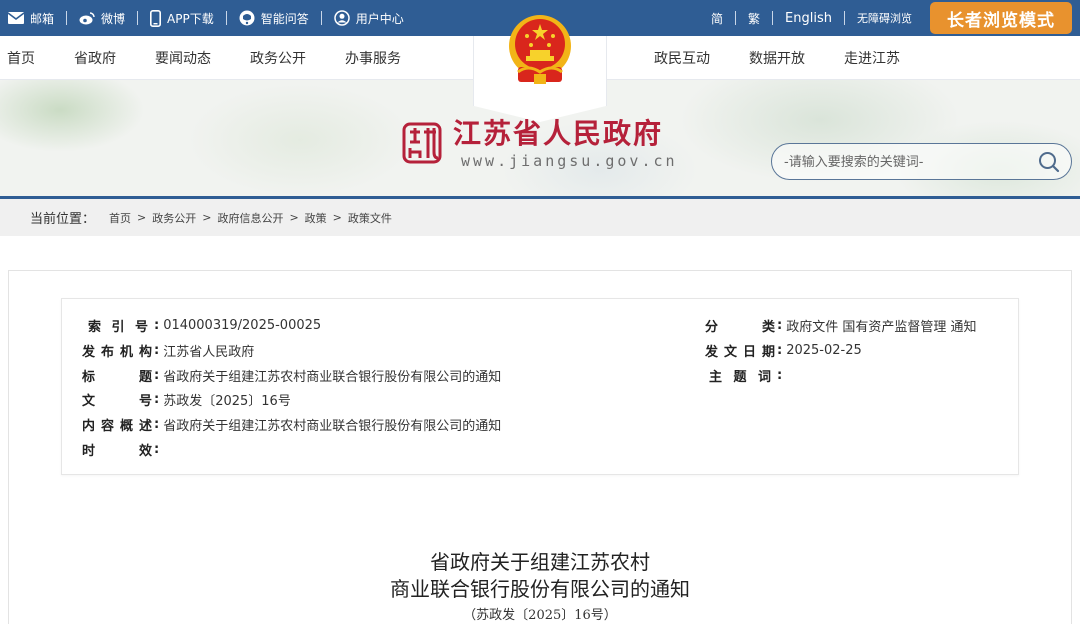 The width and height of the screenshot is (1080, 624). Describe the element at coordinates (1049, 162) in the screenshot. I see `search-icon` at that location.